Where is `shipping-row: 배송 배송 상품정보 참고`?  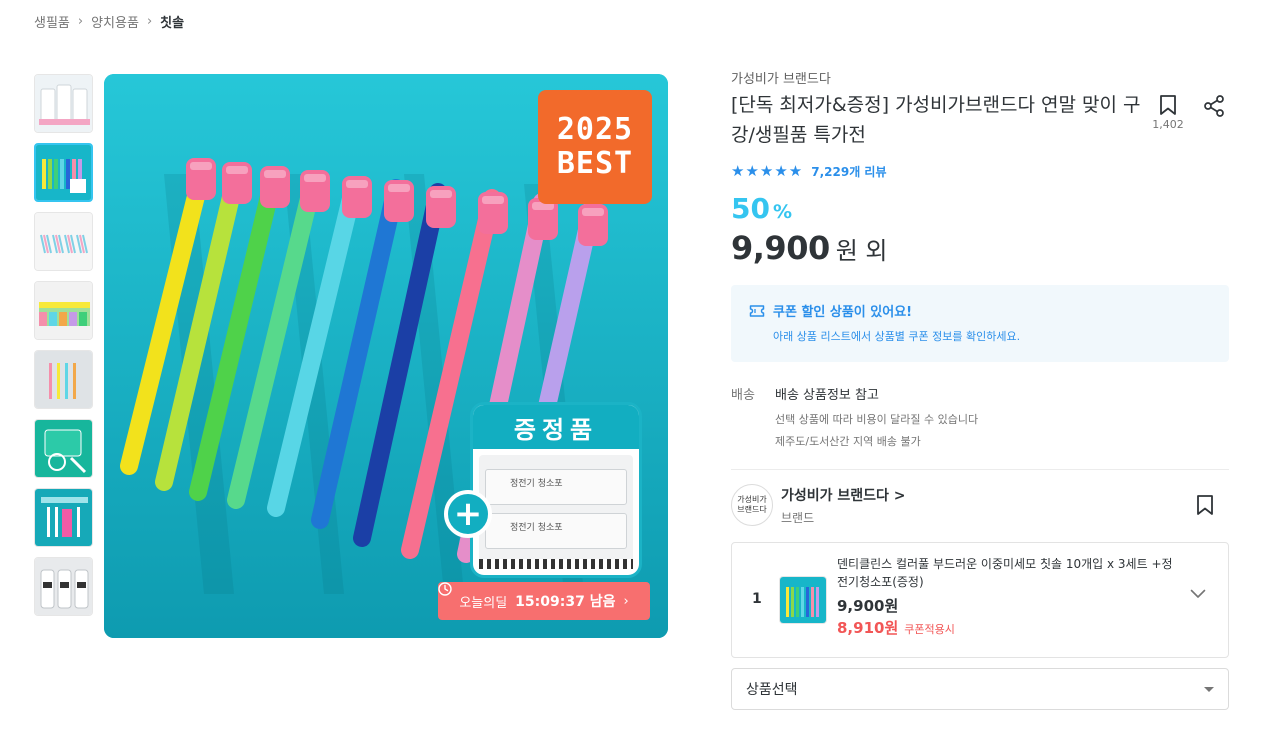 shipping-row: 배송 배송 상품정보 참고 is located at coordinates (980, 393).